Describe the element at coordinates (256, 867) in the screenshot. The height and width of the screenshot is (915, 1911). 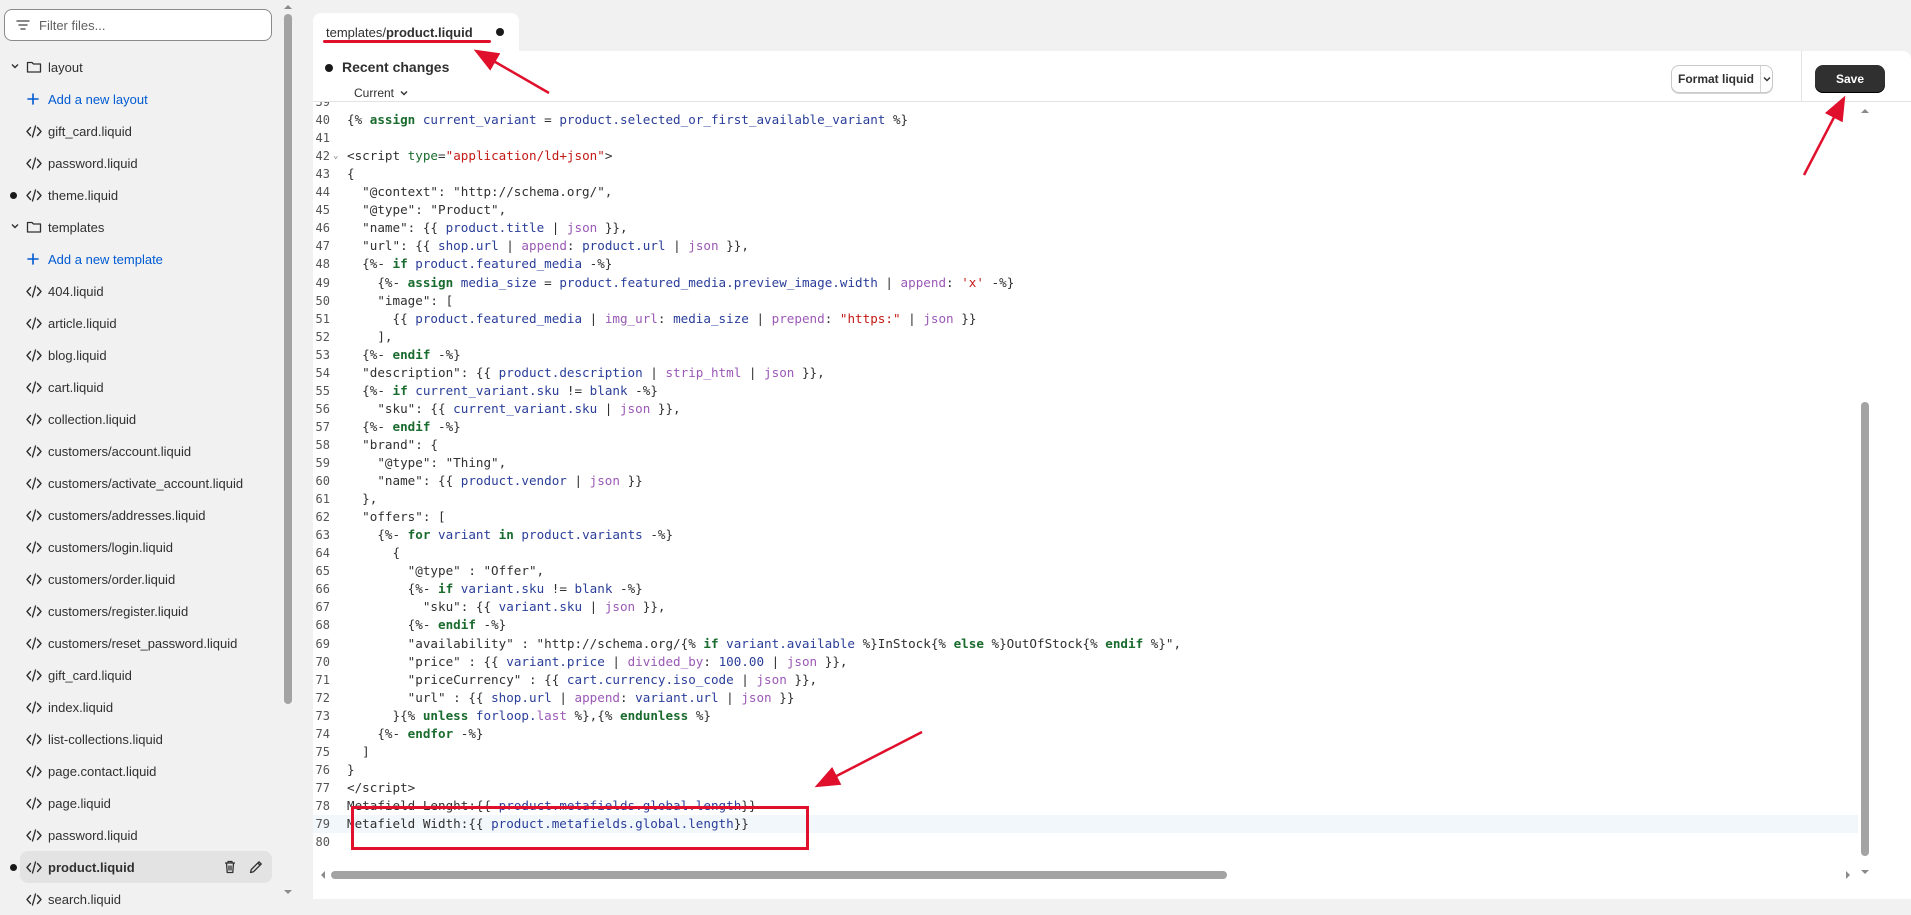
I see `pencil-icon` at that location.